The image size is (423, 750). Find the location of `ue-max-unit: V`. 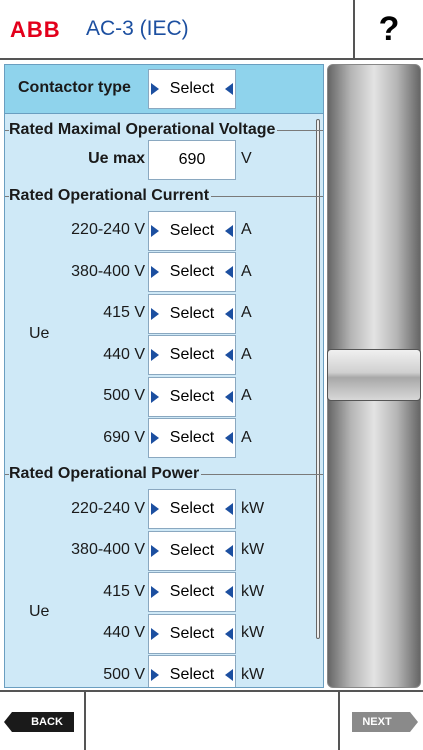

ue-max-unit: V is located at coordinates (246, 158).